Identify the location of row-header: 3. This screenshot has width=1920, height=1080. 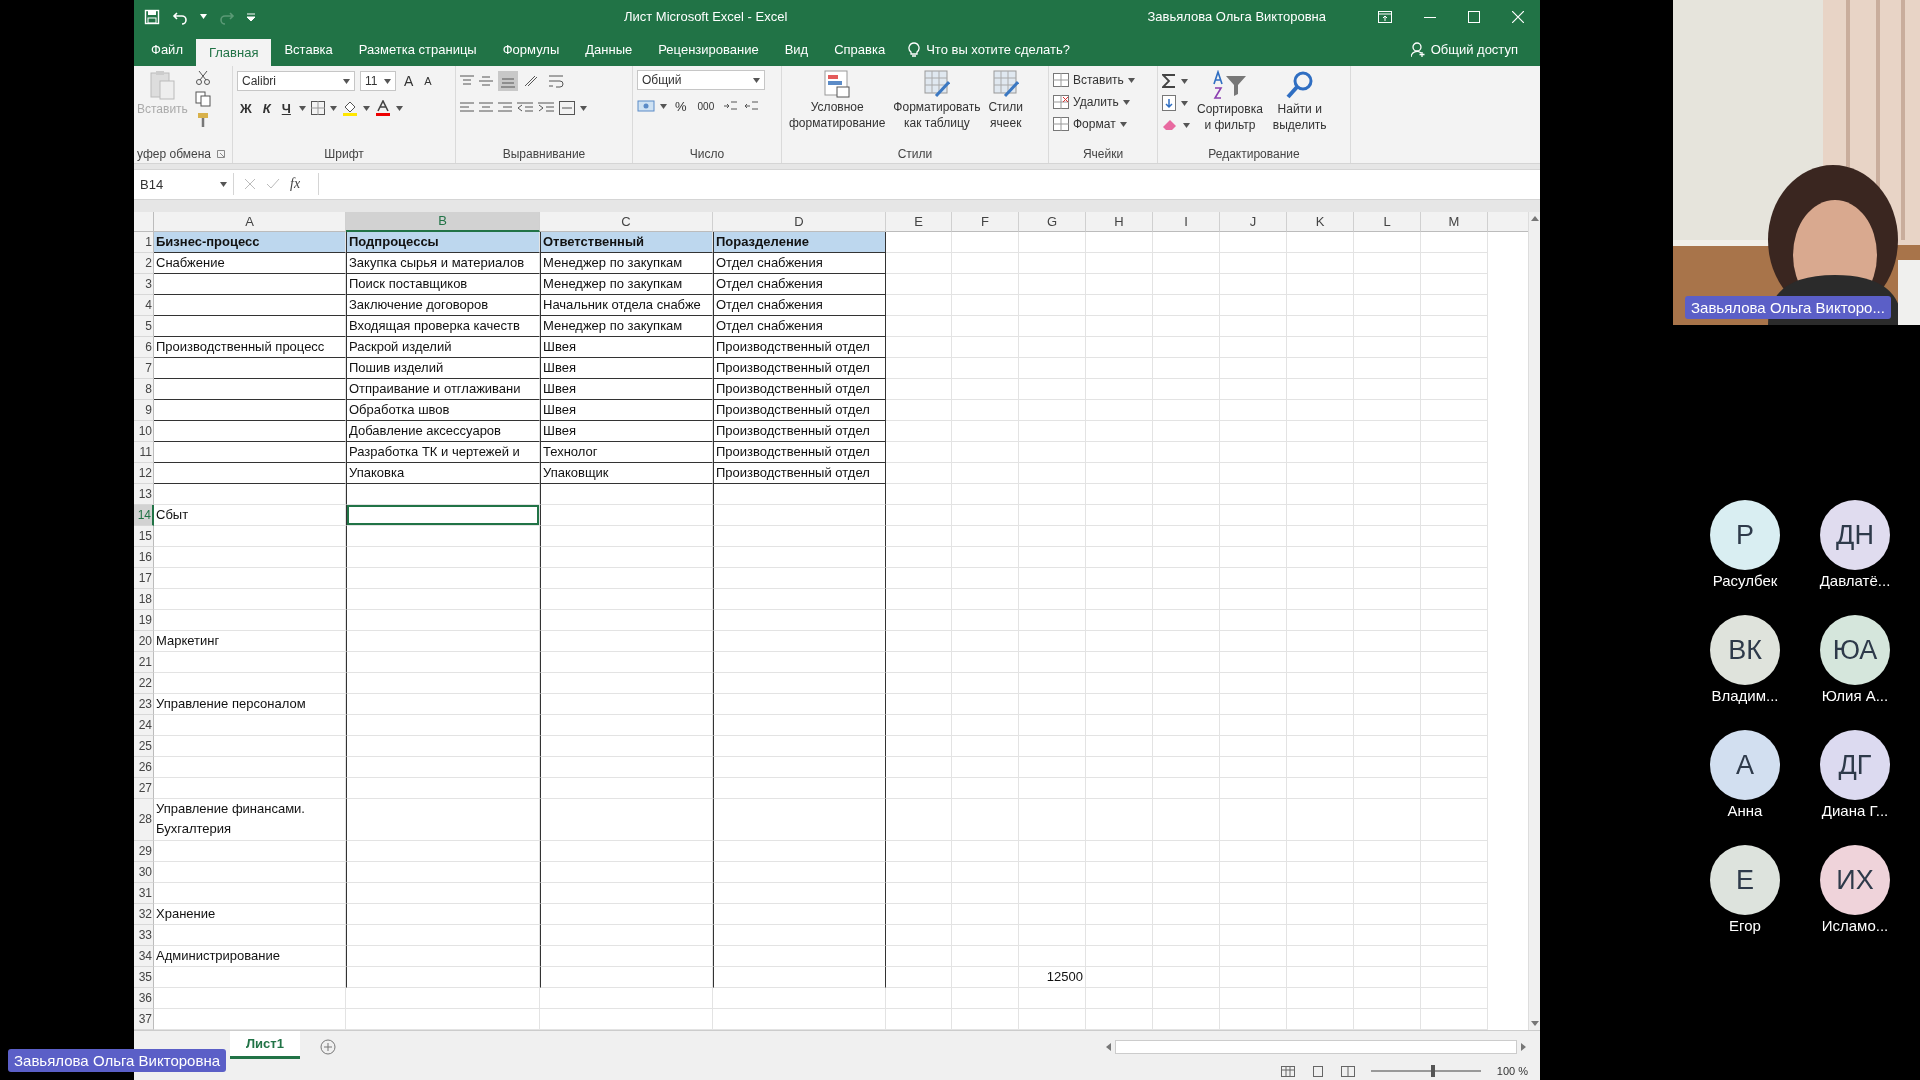
(144, 284).